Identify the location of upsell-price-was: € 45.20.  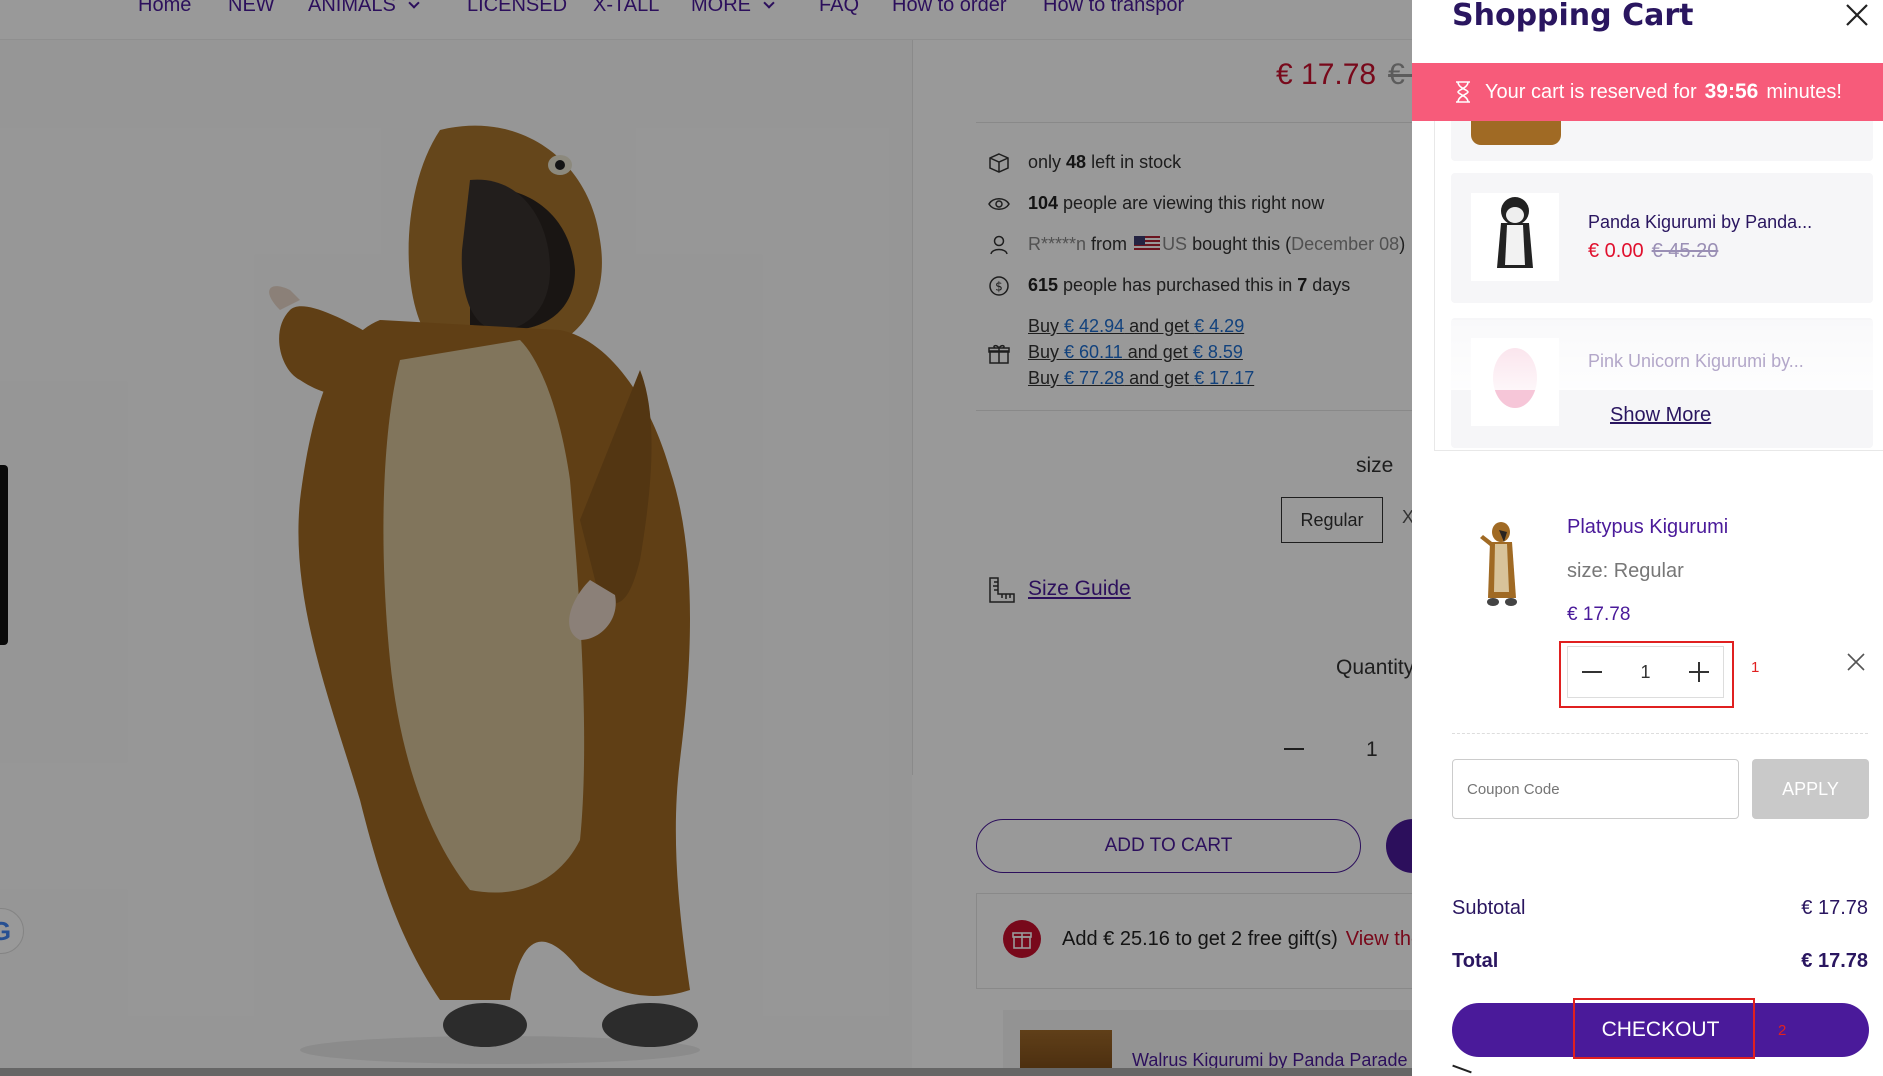
(1685, 251).